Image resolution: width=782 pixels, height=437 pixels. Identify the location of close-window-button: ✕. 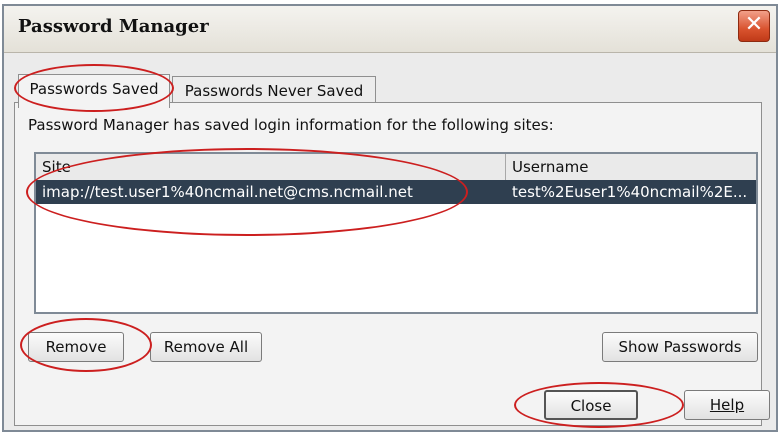
(754, 26).